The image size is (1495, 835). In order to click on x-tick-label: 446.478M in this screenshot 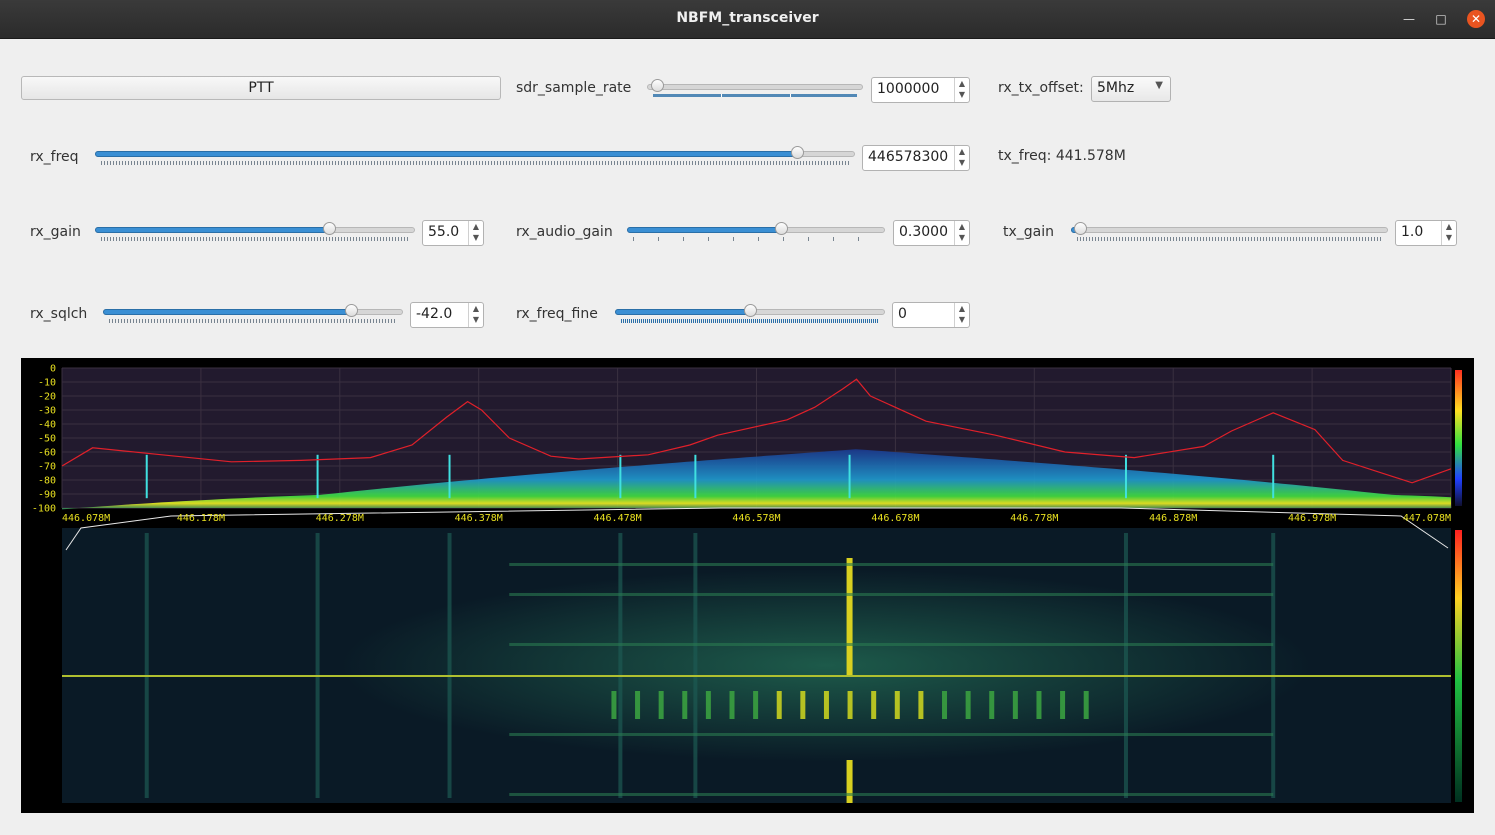, I will do `click(618, 518)`.